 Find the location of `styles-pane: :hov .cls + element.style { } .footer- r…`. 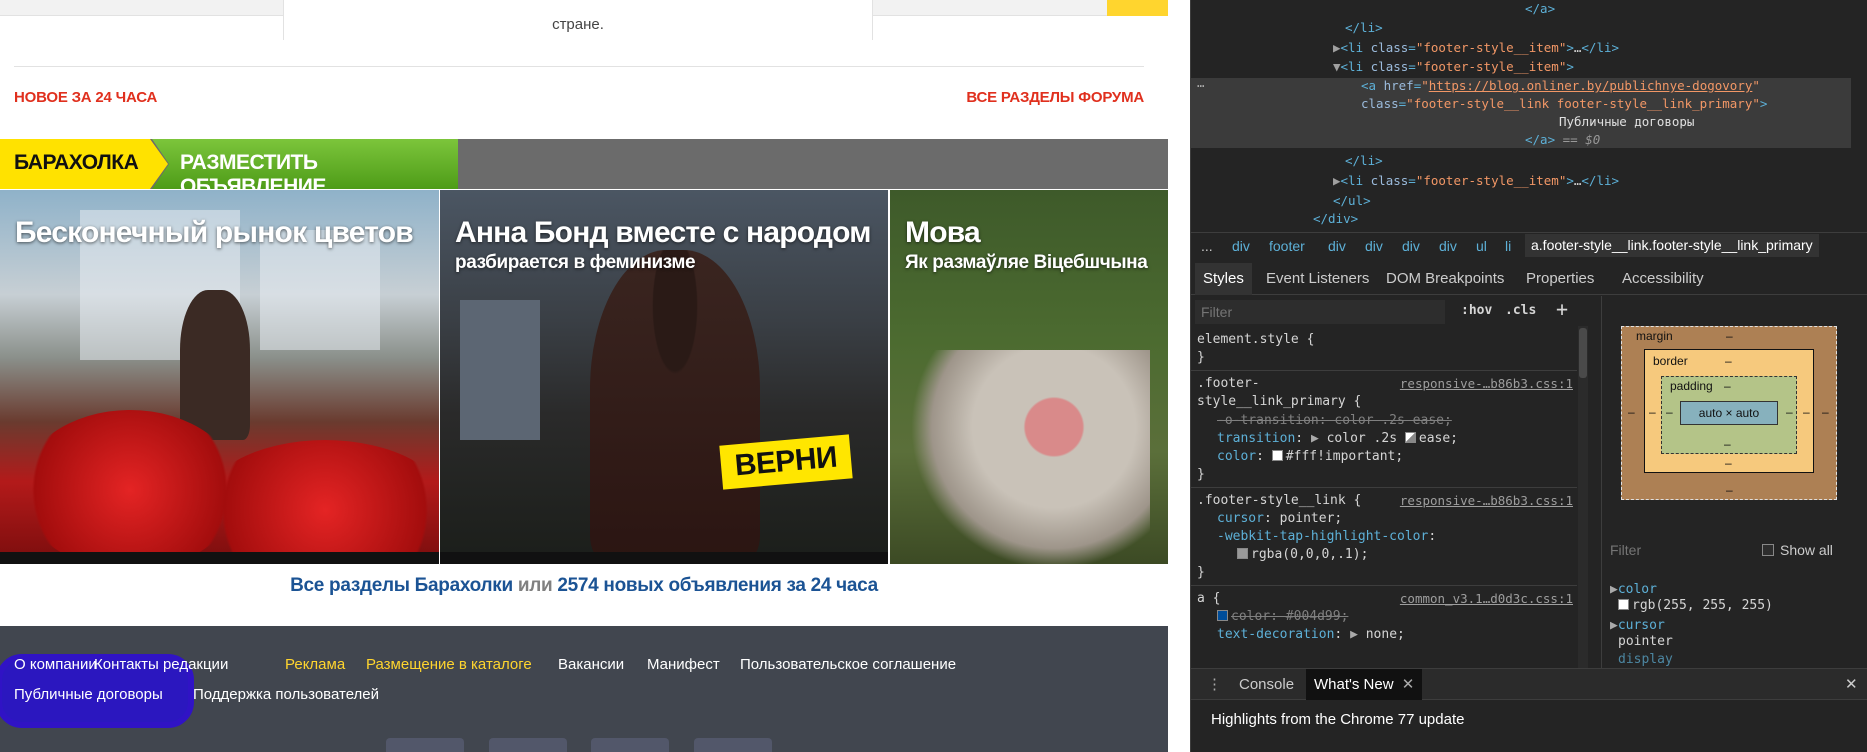

styles-pane: :hov .cls + element.style { } .footer- r… is located at coordinates (1391, 482).